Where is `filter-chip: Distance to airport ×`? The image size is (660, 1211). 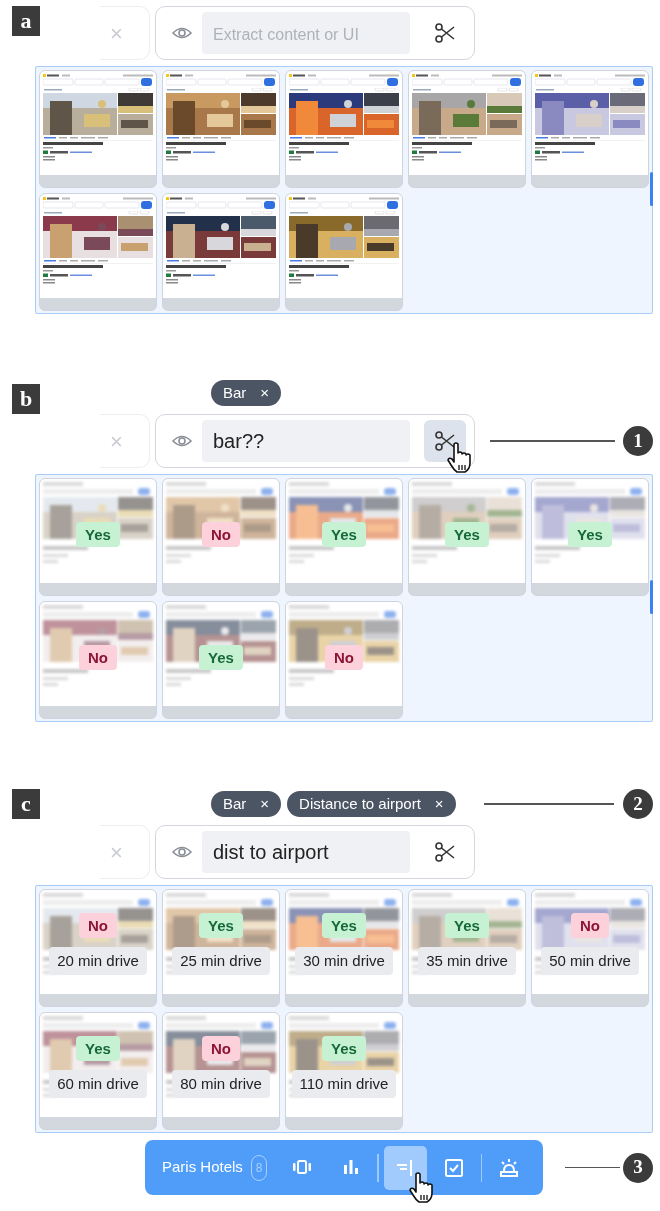 filter-chip: Distance to airport × is located at coordinates (371, 804).